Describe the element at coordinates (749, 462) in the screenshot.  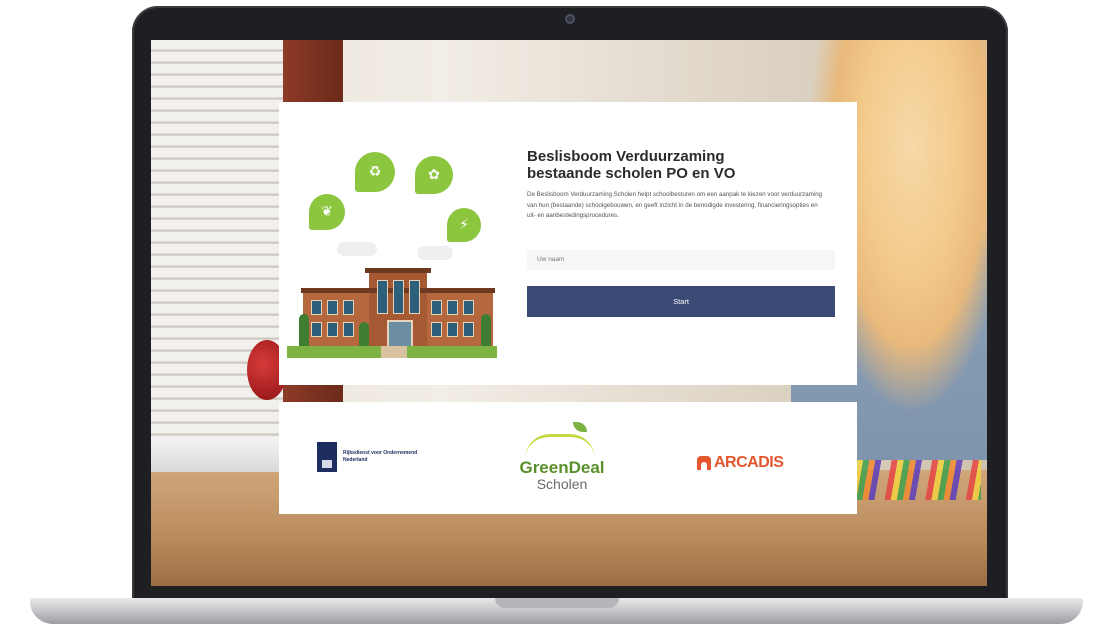
I see `arcadis-text: ARCADIS` at that location.